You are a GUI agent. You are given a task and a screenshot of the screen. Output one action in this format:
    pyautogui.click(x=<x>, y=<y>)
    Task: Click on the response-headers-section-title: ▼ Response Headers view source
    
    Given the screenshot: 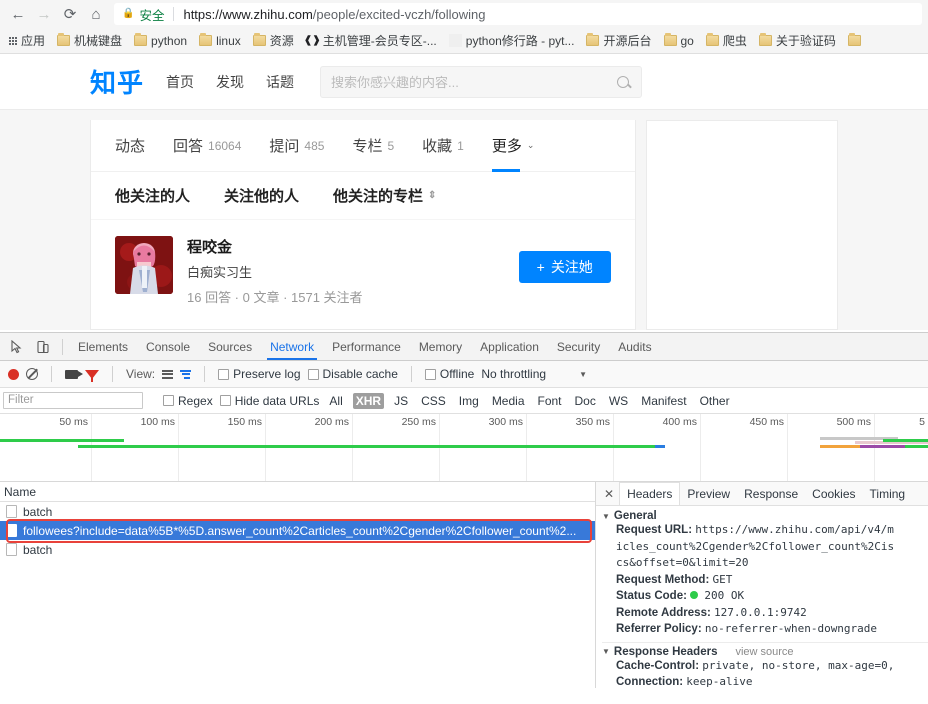 What is the action you would take?
    pyautogui.click(x=765, y=652)
    